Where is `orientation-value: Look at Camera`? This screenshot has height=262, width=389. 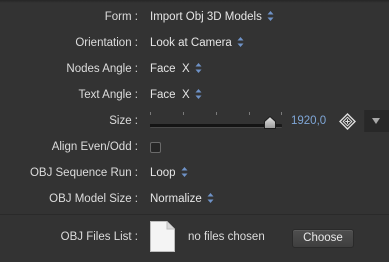 orientation-value: Look at Camera is located at coordinates (191, 43).